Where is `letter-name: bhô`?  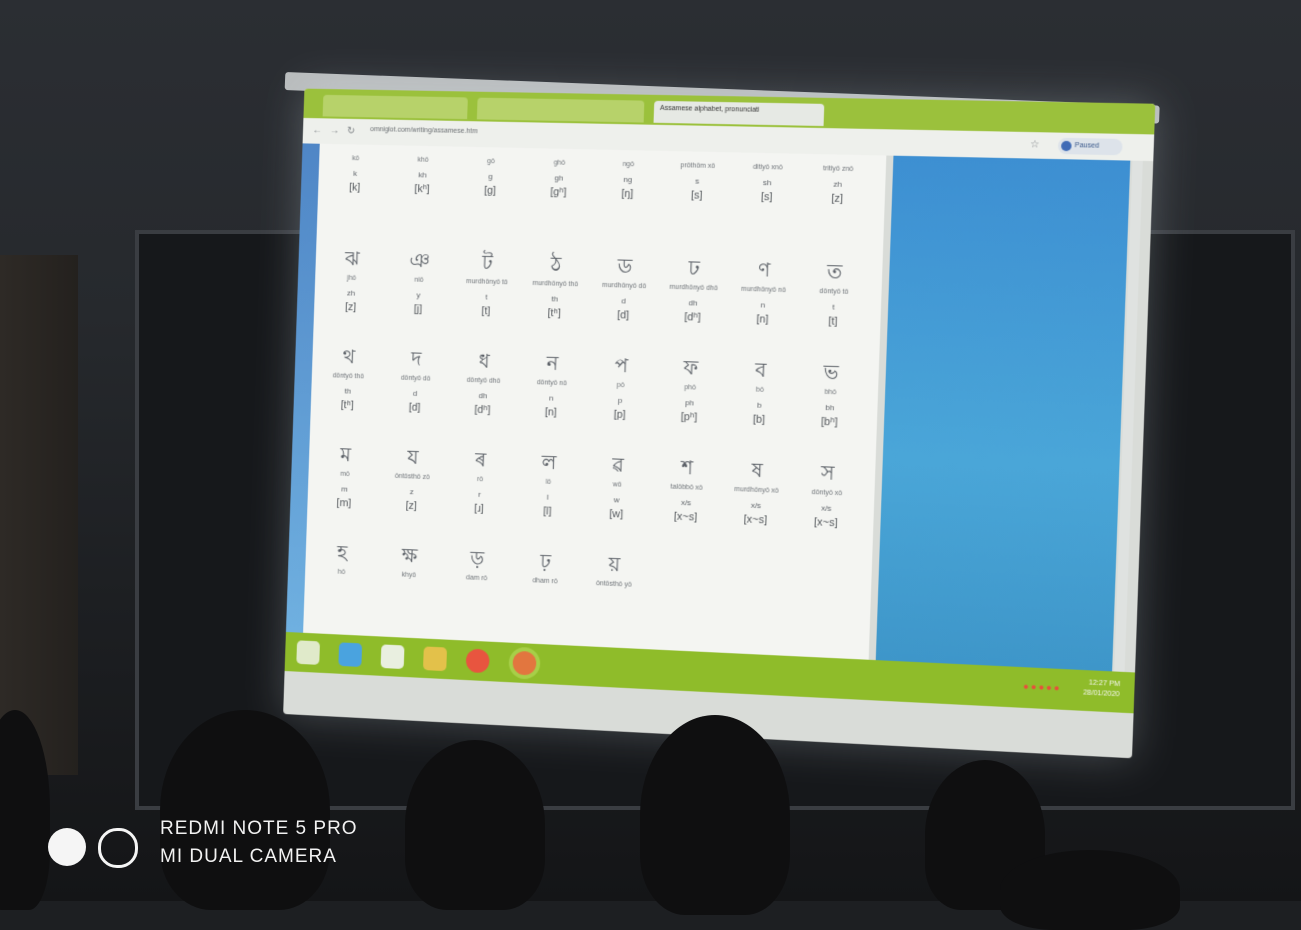 letter-name: bhô is located at coordinates (830, 392).